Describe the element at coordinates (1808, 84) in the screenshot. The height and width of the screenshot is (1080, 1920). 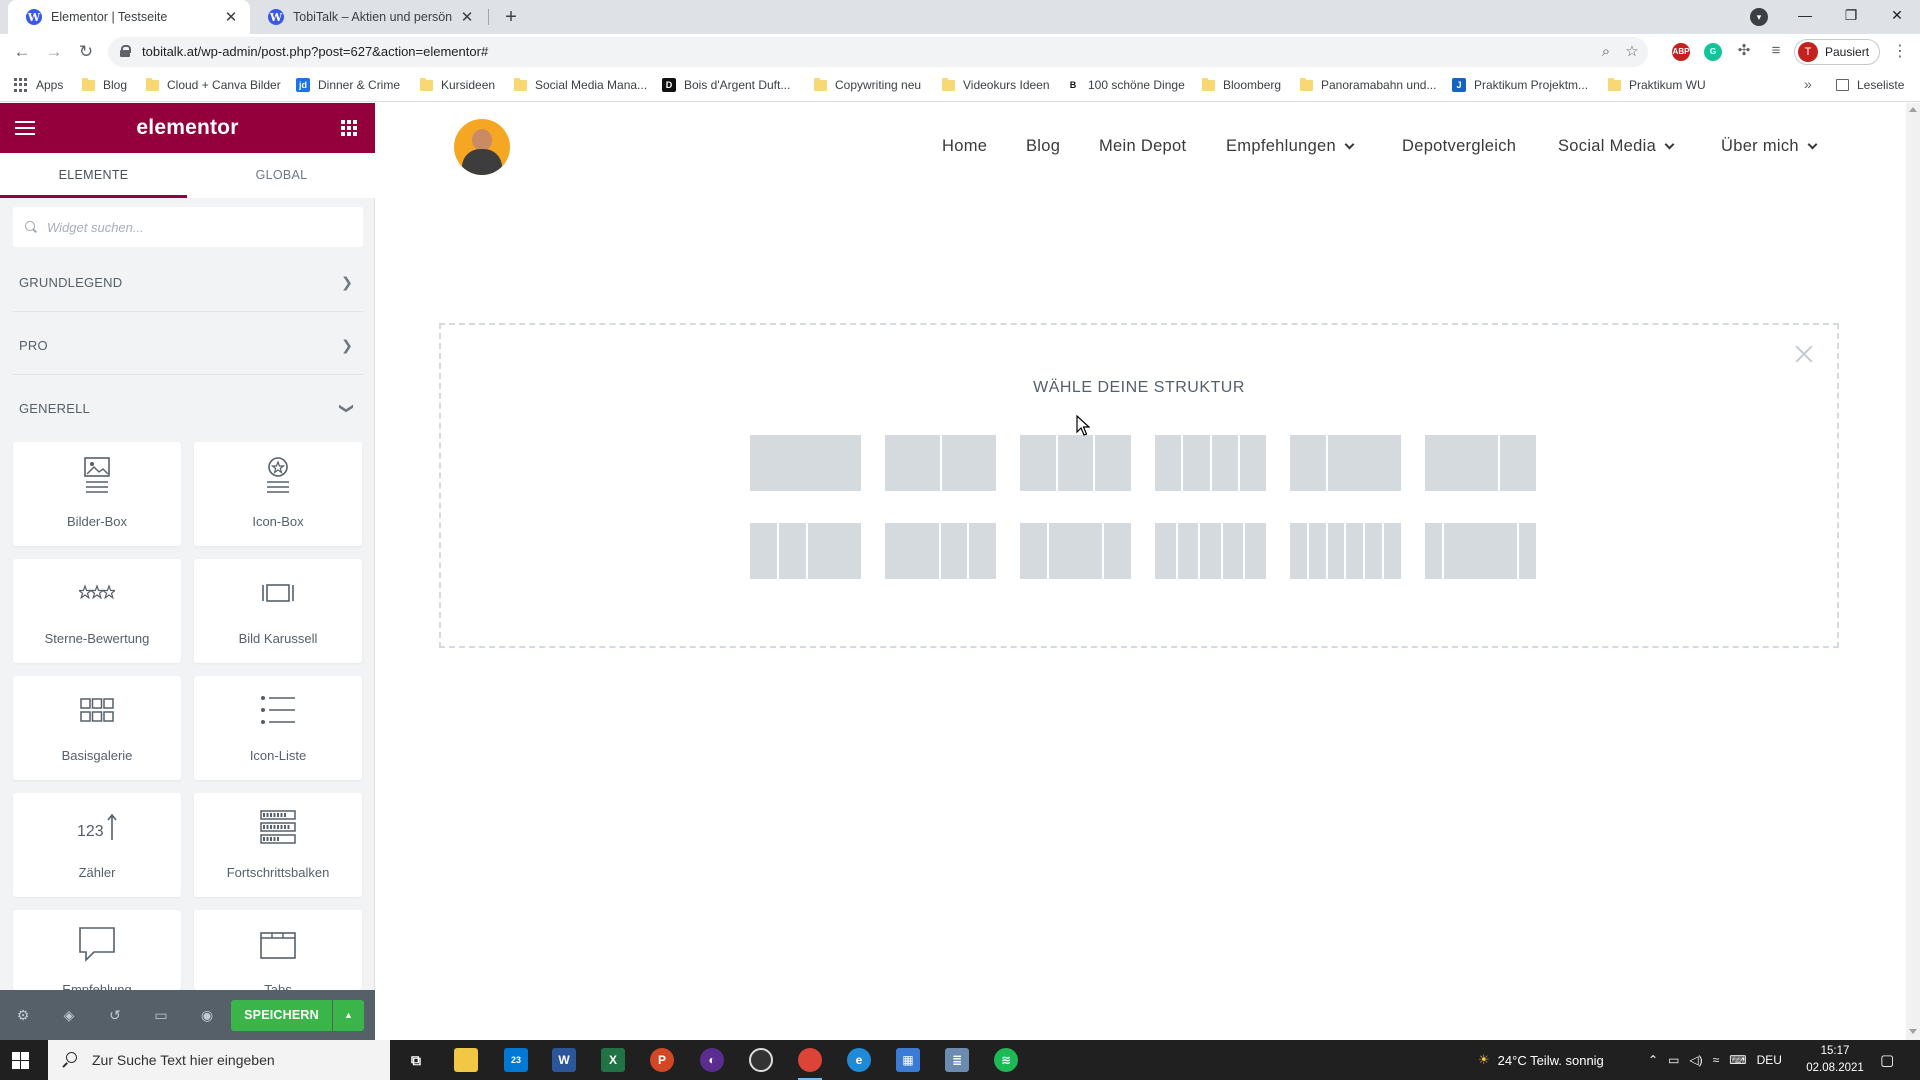
I see `more-bookmarks-icon: »` at that location.